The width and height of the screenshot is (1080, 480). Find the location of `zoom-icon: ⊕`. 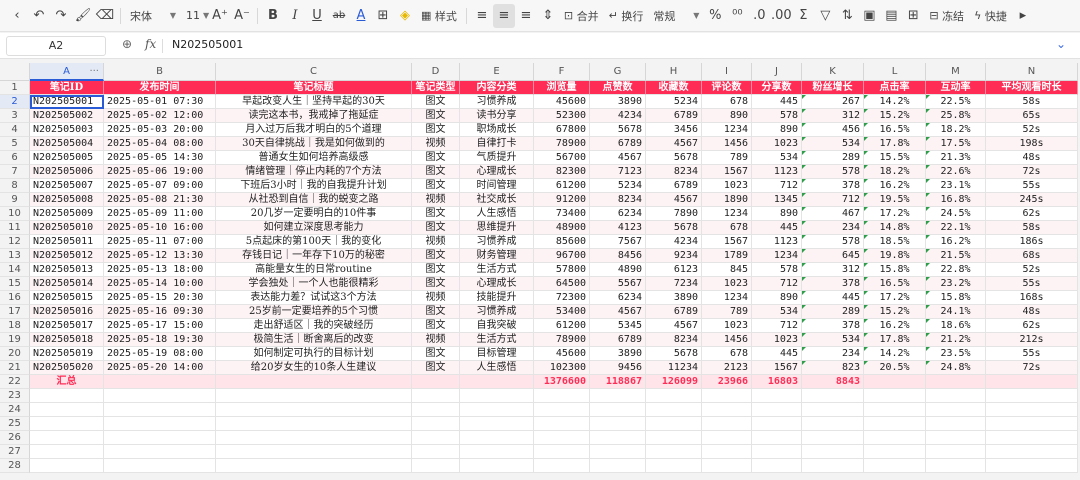

zoom-icon: ⊕ is located at coordinates (127, 44).